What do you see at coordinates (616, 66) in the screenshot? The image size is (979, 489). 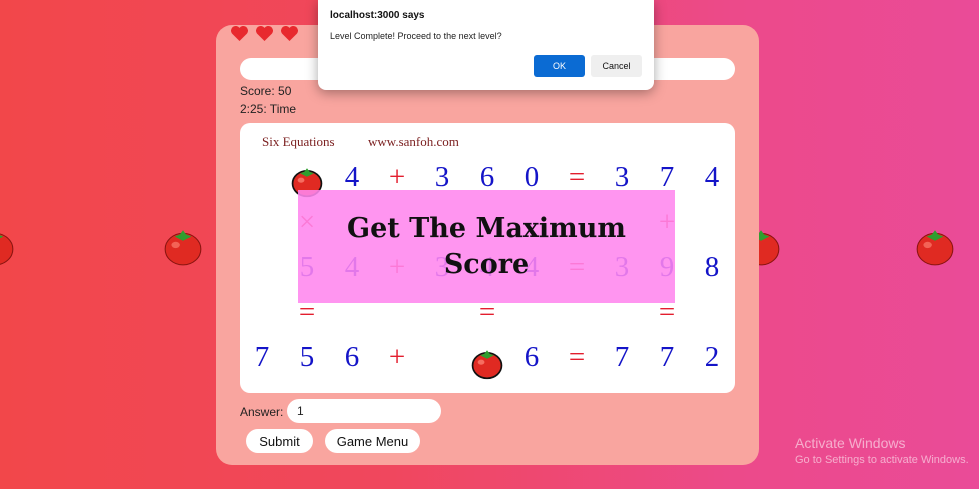 I see `cancel-button: Cancel` at bounding box center [616, 66].